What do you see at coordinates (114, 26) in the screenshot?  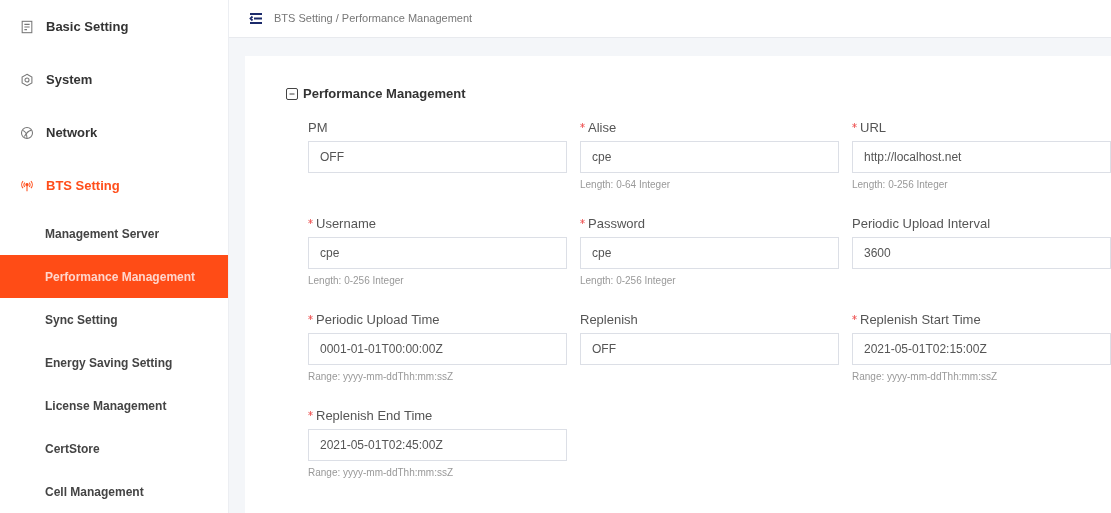 I see `sidebar-item: Basic Setting` at bounding box center [114, 26].